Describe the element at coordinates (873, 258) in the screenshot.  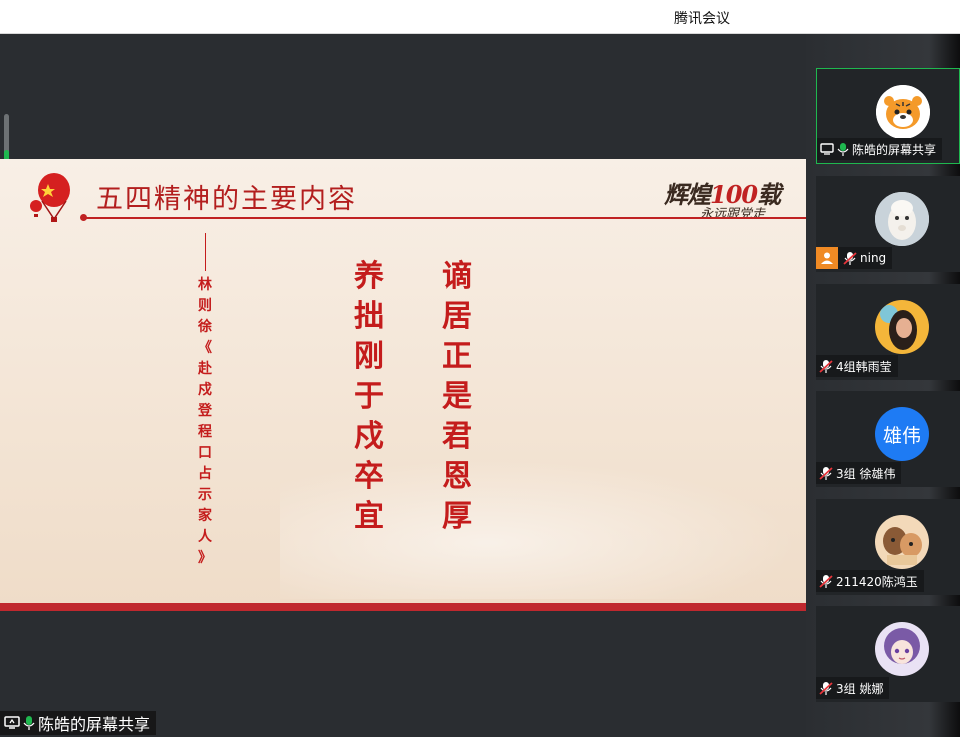
I see `participant-name: ning` at that location.